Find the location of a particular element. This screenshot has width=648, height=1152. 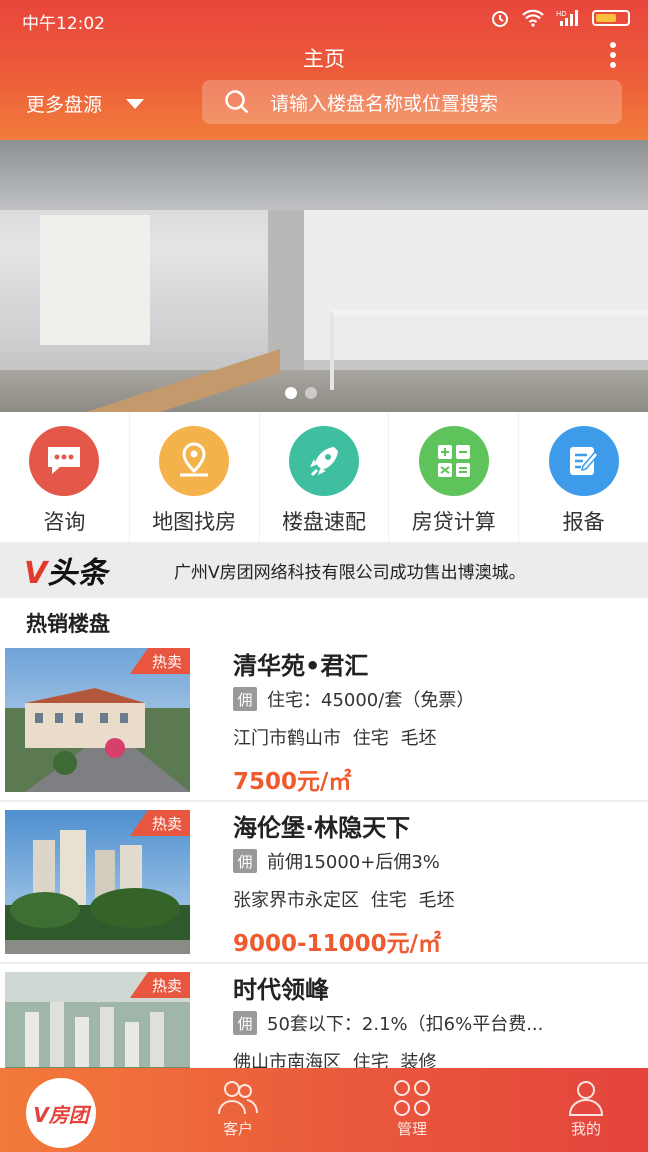

edit-document-icon is located at coordinates (583, 461).